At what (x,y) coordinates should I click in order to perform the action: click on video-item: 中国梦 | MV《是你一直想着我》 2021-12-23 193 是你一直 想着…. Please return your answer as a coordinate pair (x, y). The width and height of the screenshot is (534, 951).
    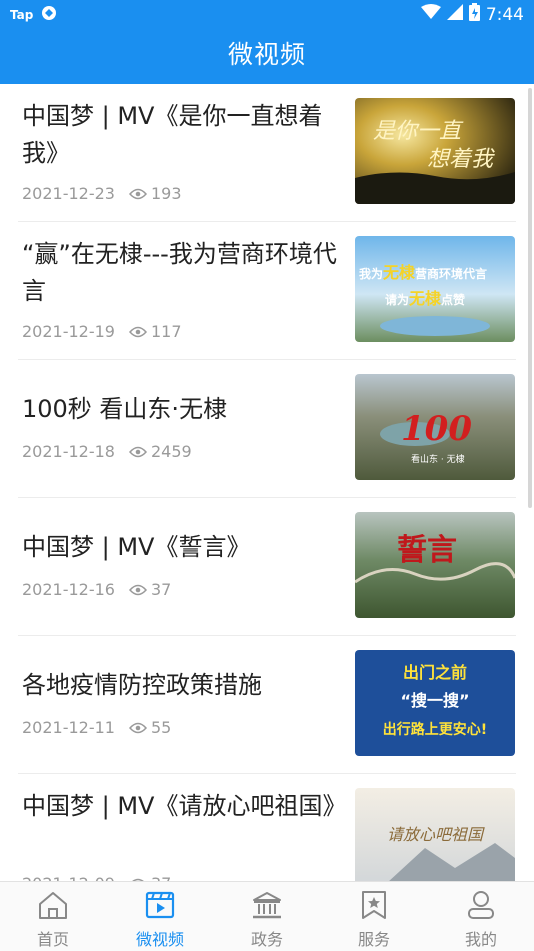
    Looking at the image, I should click on (267, 153).